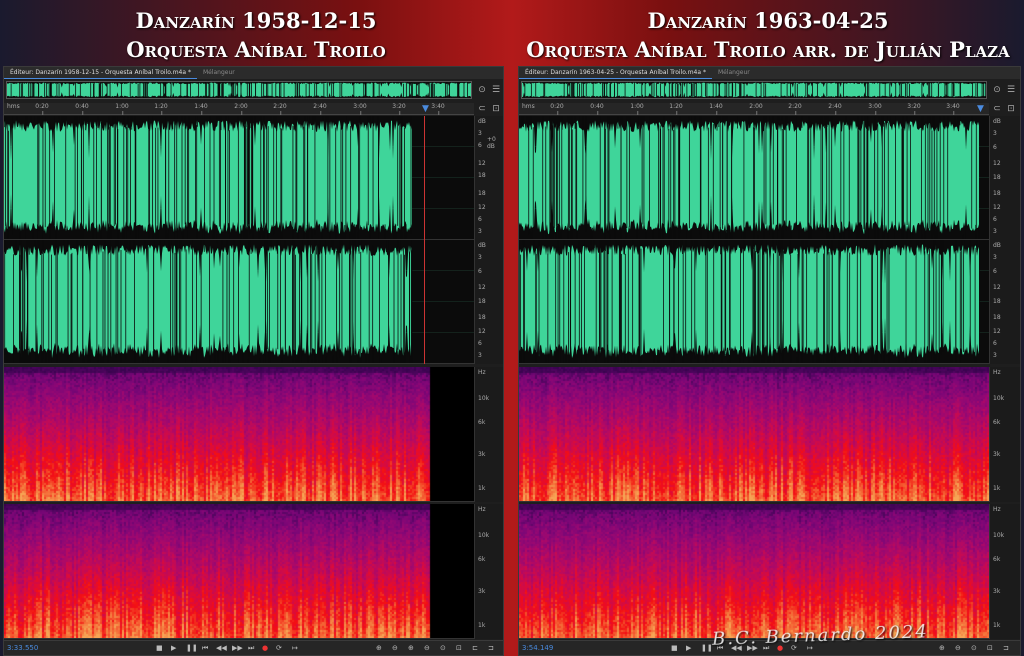  Describe the element at coordinates (237, 648) in the screenshot. I see `fast-forward-button: ▶▶` at that location.